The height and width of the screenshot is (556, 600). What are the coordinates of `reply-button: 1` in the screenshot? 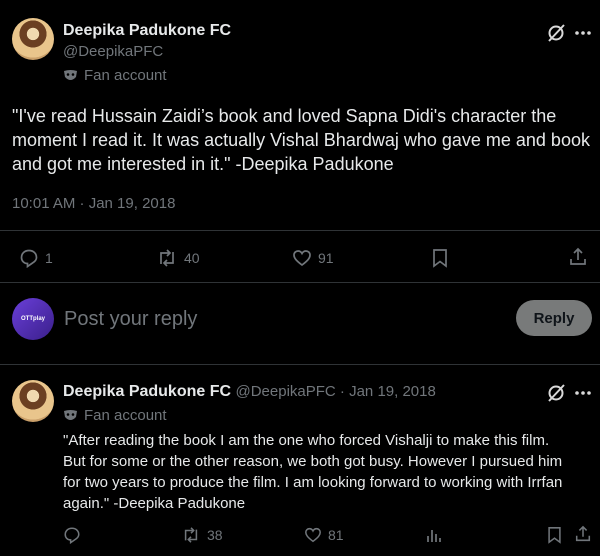 It's located at (36, 258).